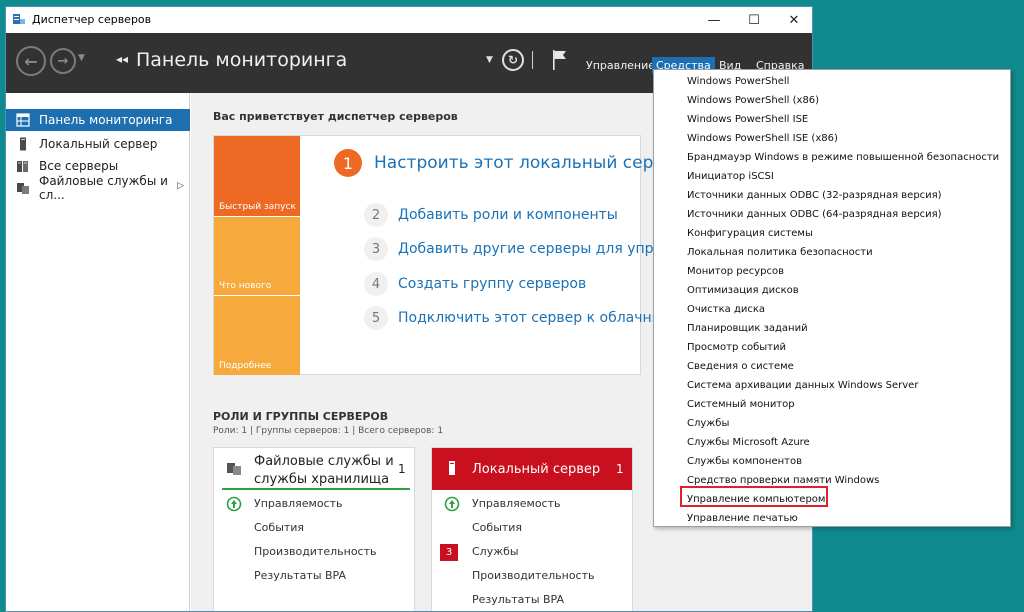 This screenshot has width=1024, height=612. What do you see at coordinates (726, 309) in the screenshot?
I see `menu-item-disk-cleanup: Очистка диска` at bounding box center [726, 309].